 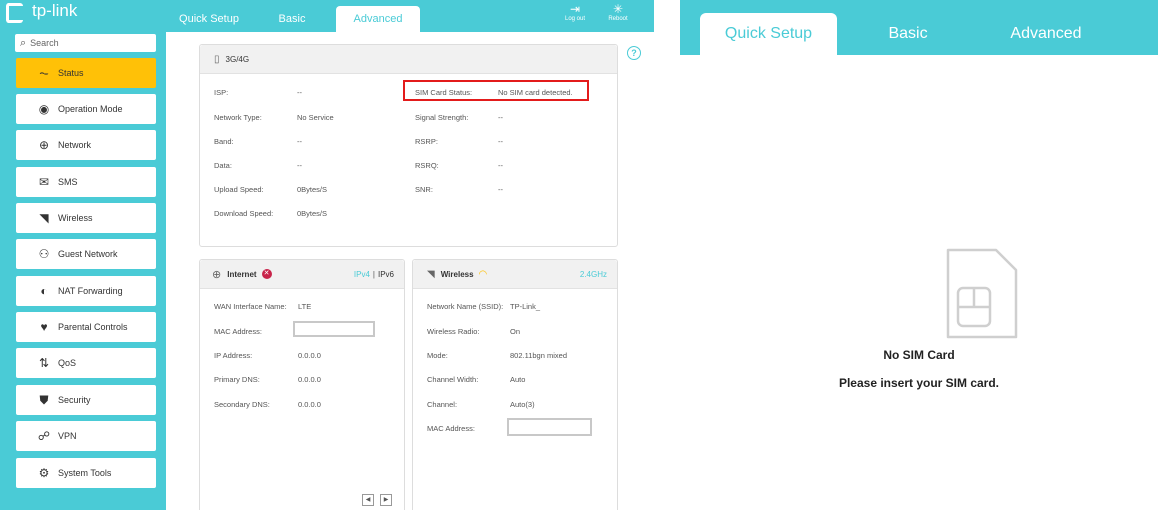 What do you see at coordinates (44, 43) in the screenshot?
I see `search-placeholder: Search` at bounding box center [44, 43].